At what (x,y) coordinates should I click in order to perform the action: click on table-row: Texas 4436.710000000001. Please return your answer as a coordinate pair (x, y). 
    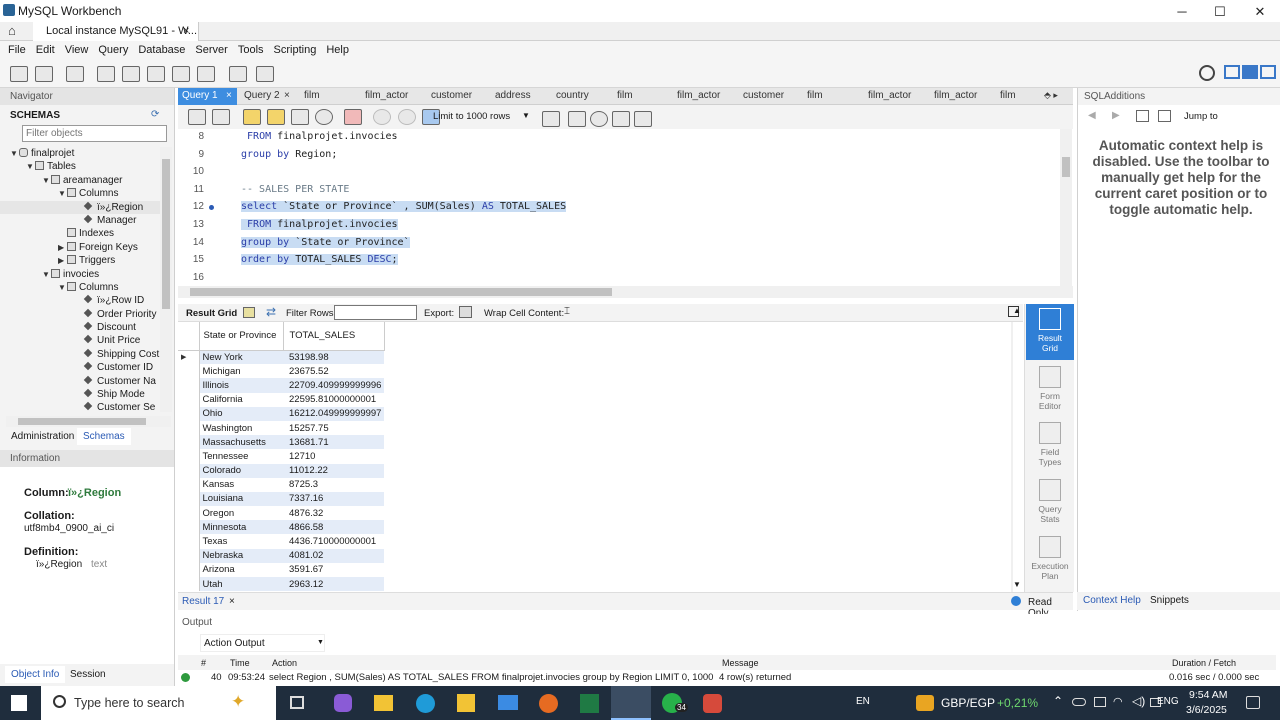
    Looking at the image, I should click on (281, 541).